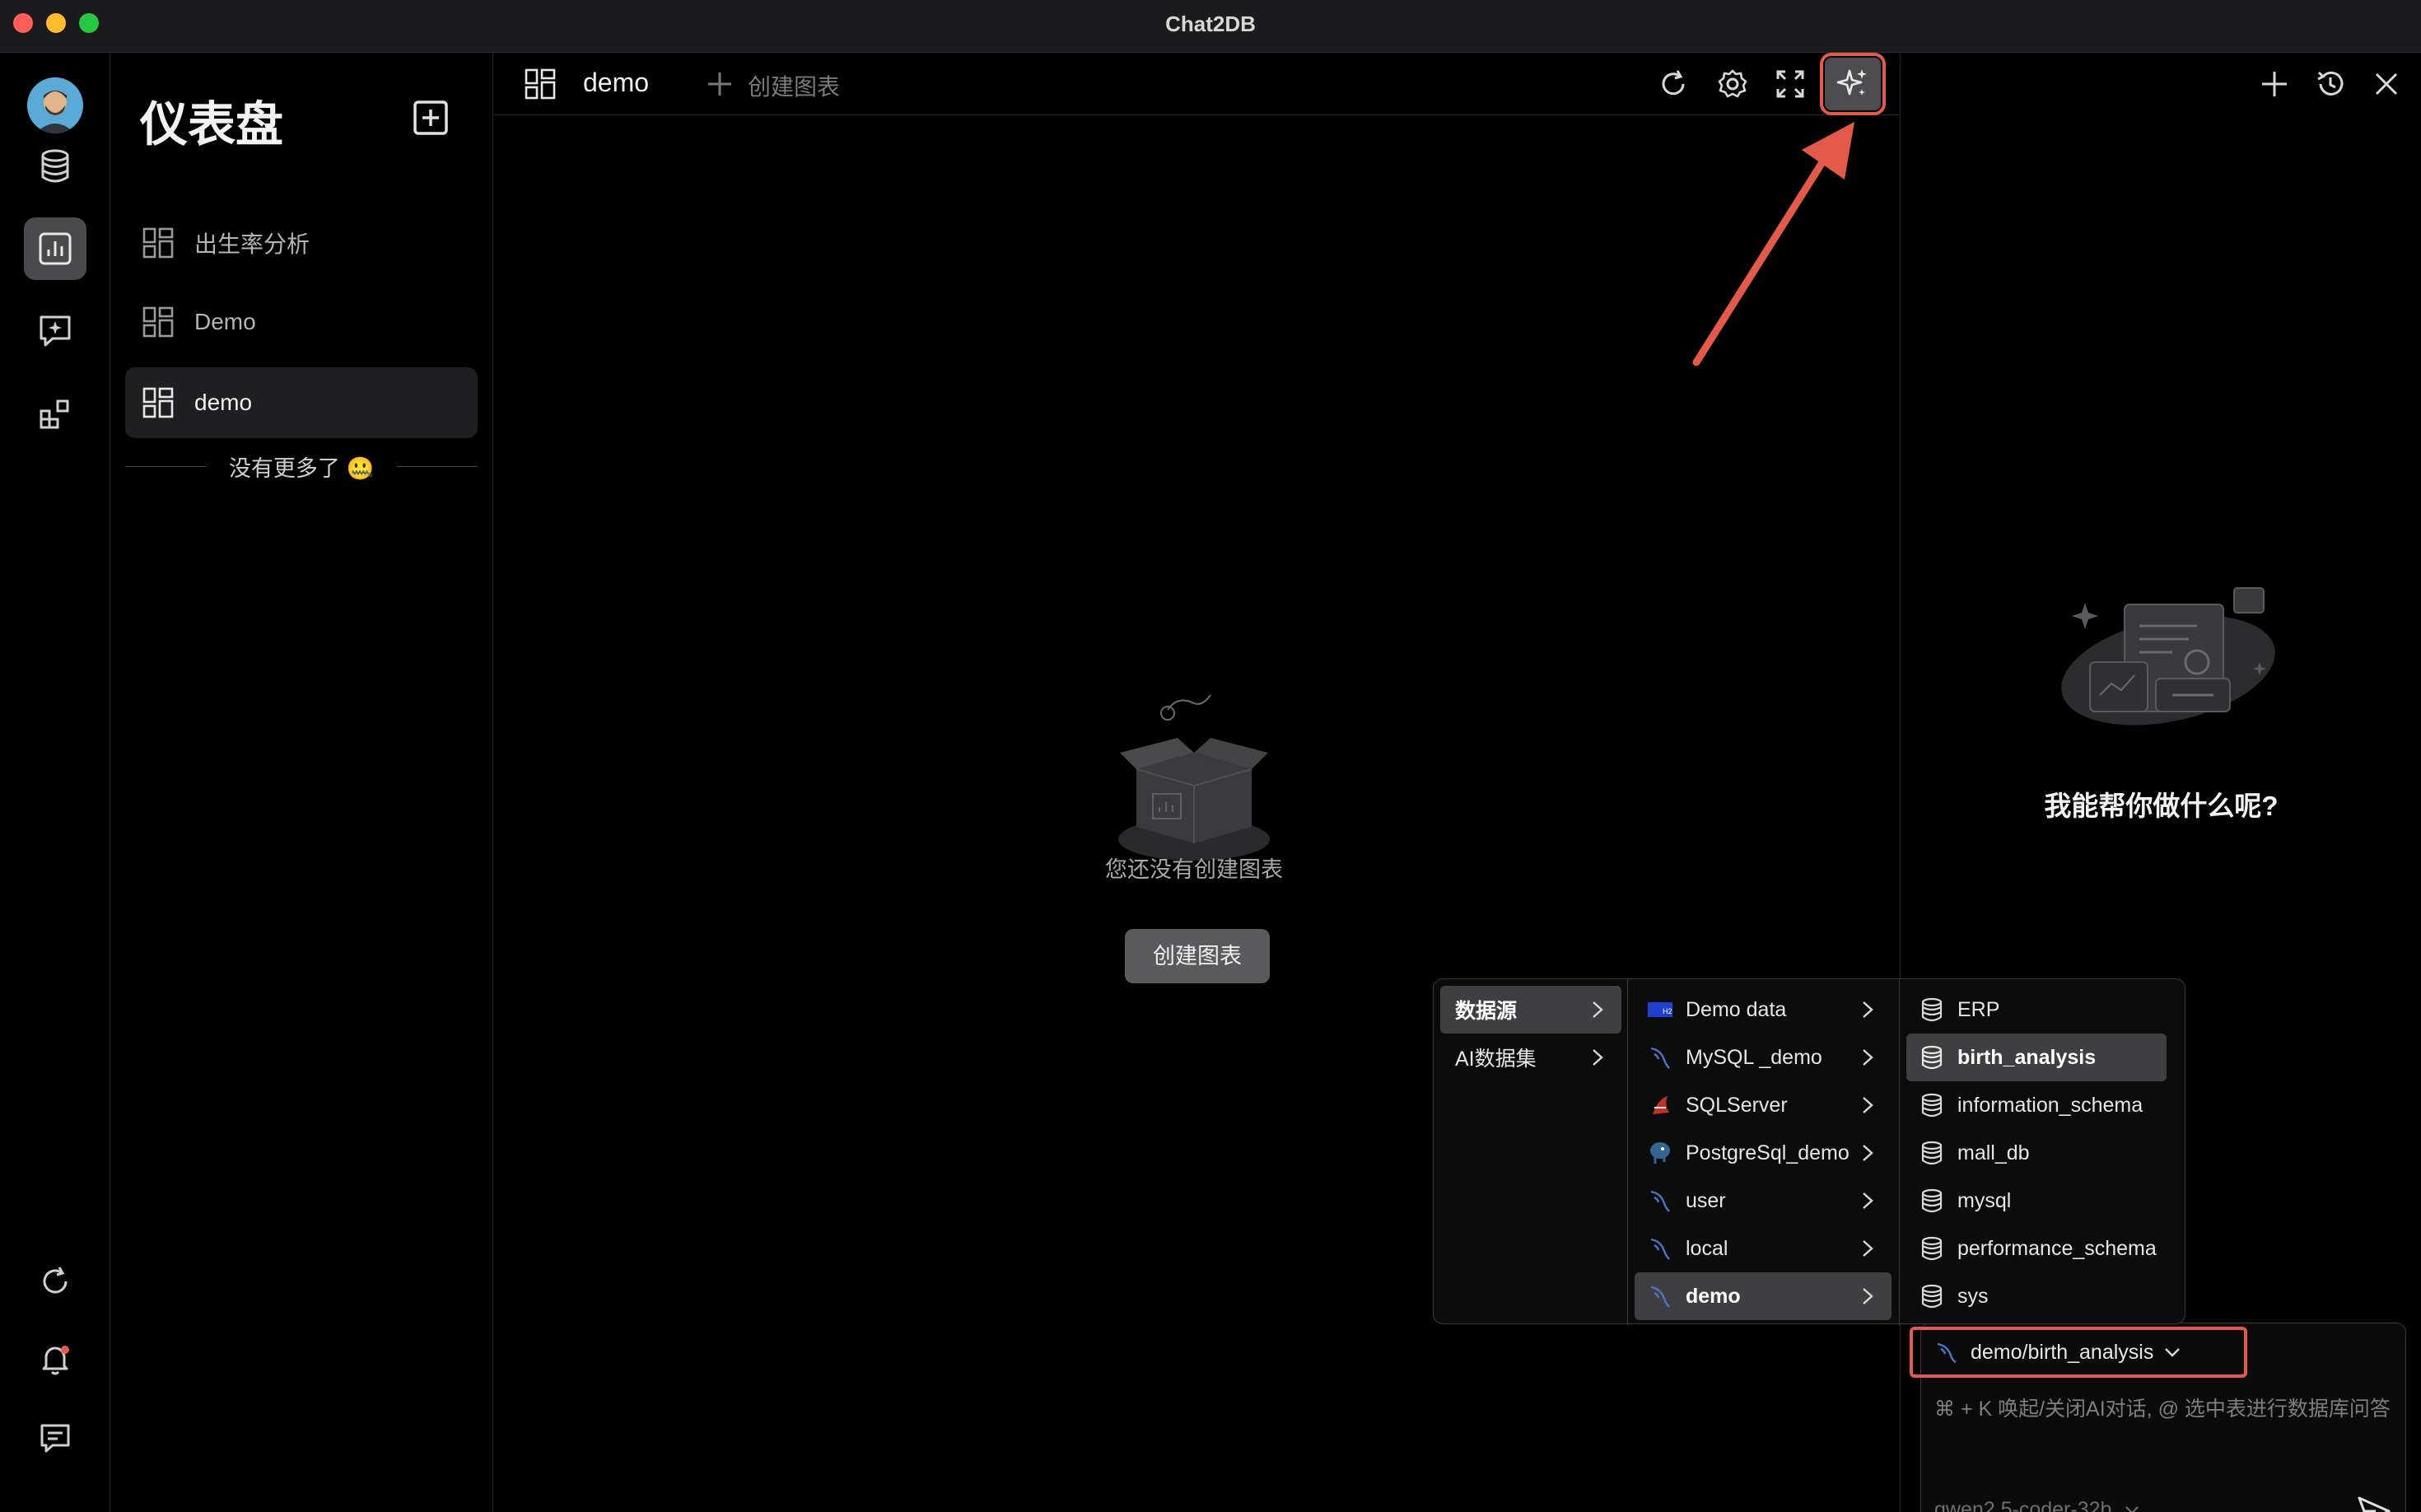  Describe the element at coordinates (2062, 1352) in the screenshot. I see `mention-label: demo/birth_analysis` at that location.